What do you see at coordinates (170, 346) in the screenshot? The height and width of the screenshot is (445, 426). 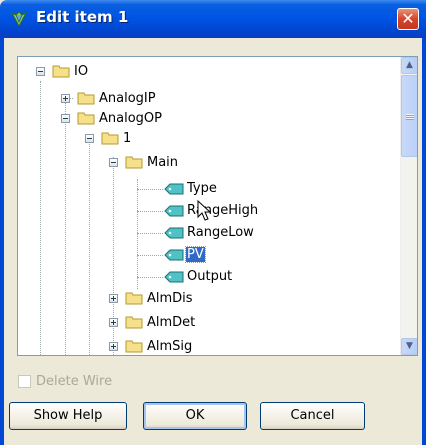 I see `tree-node-label: AlmSig` at bounding box center [170, 346].